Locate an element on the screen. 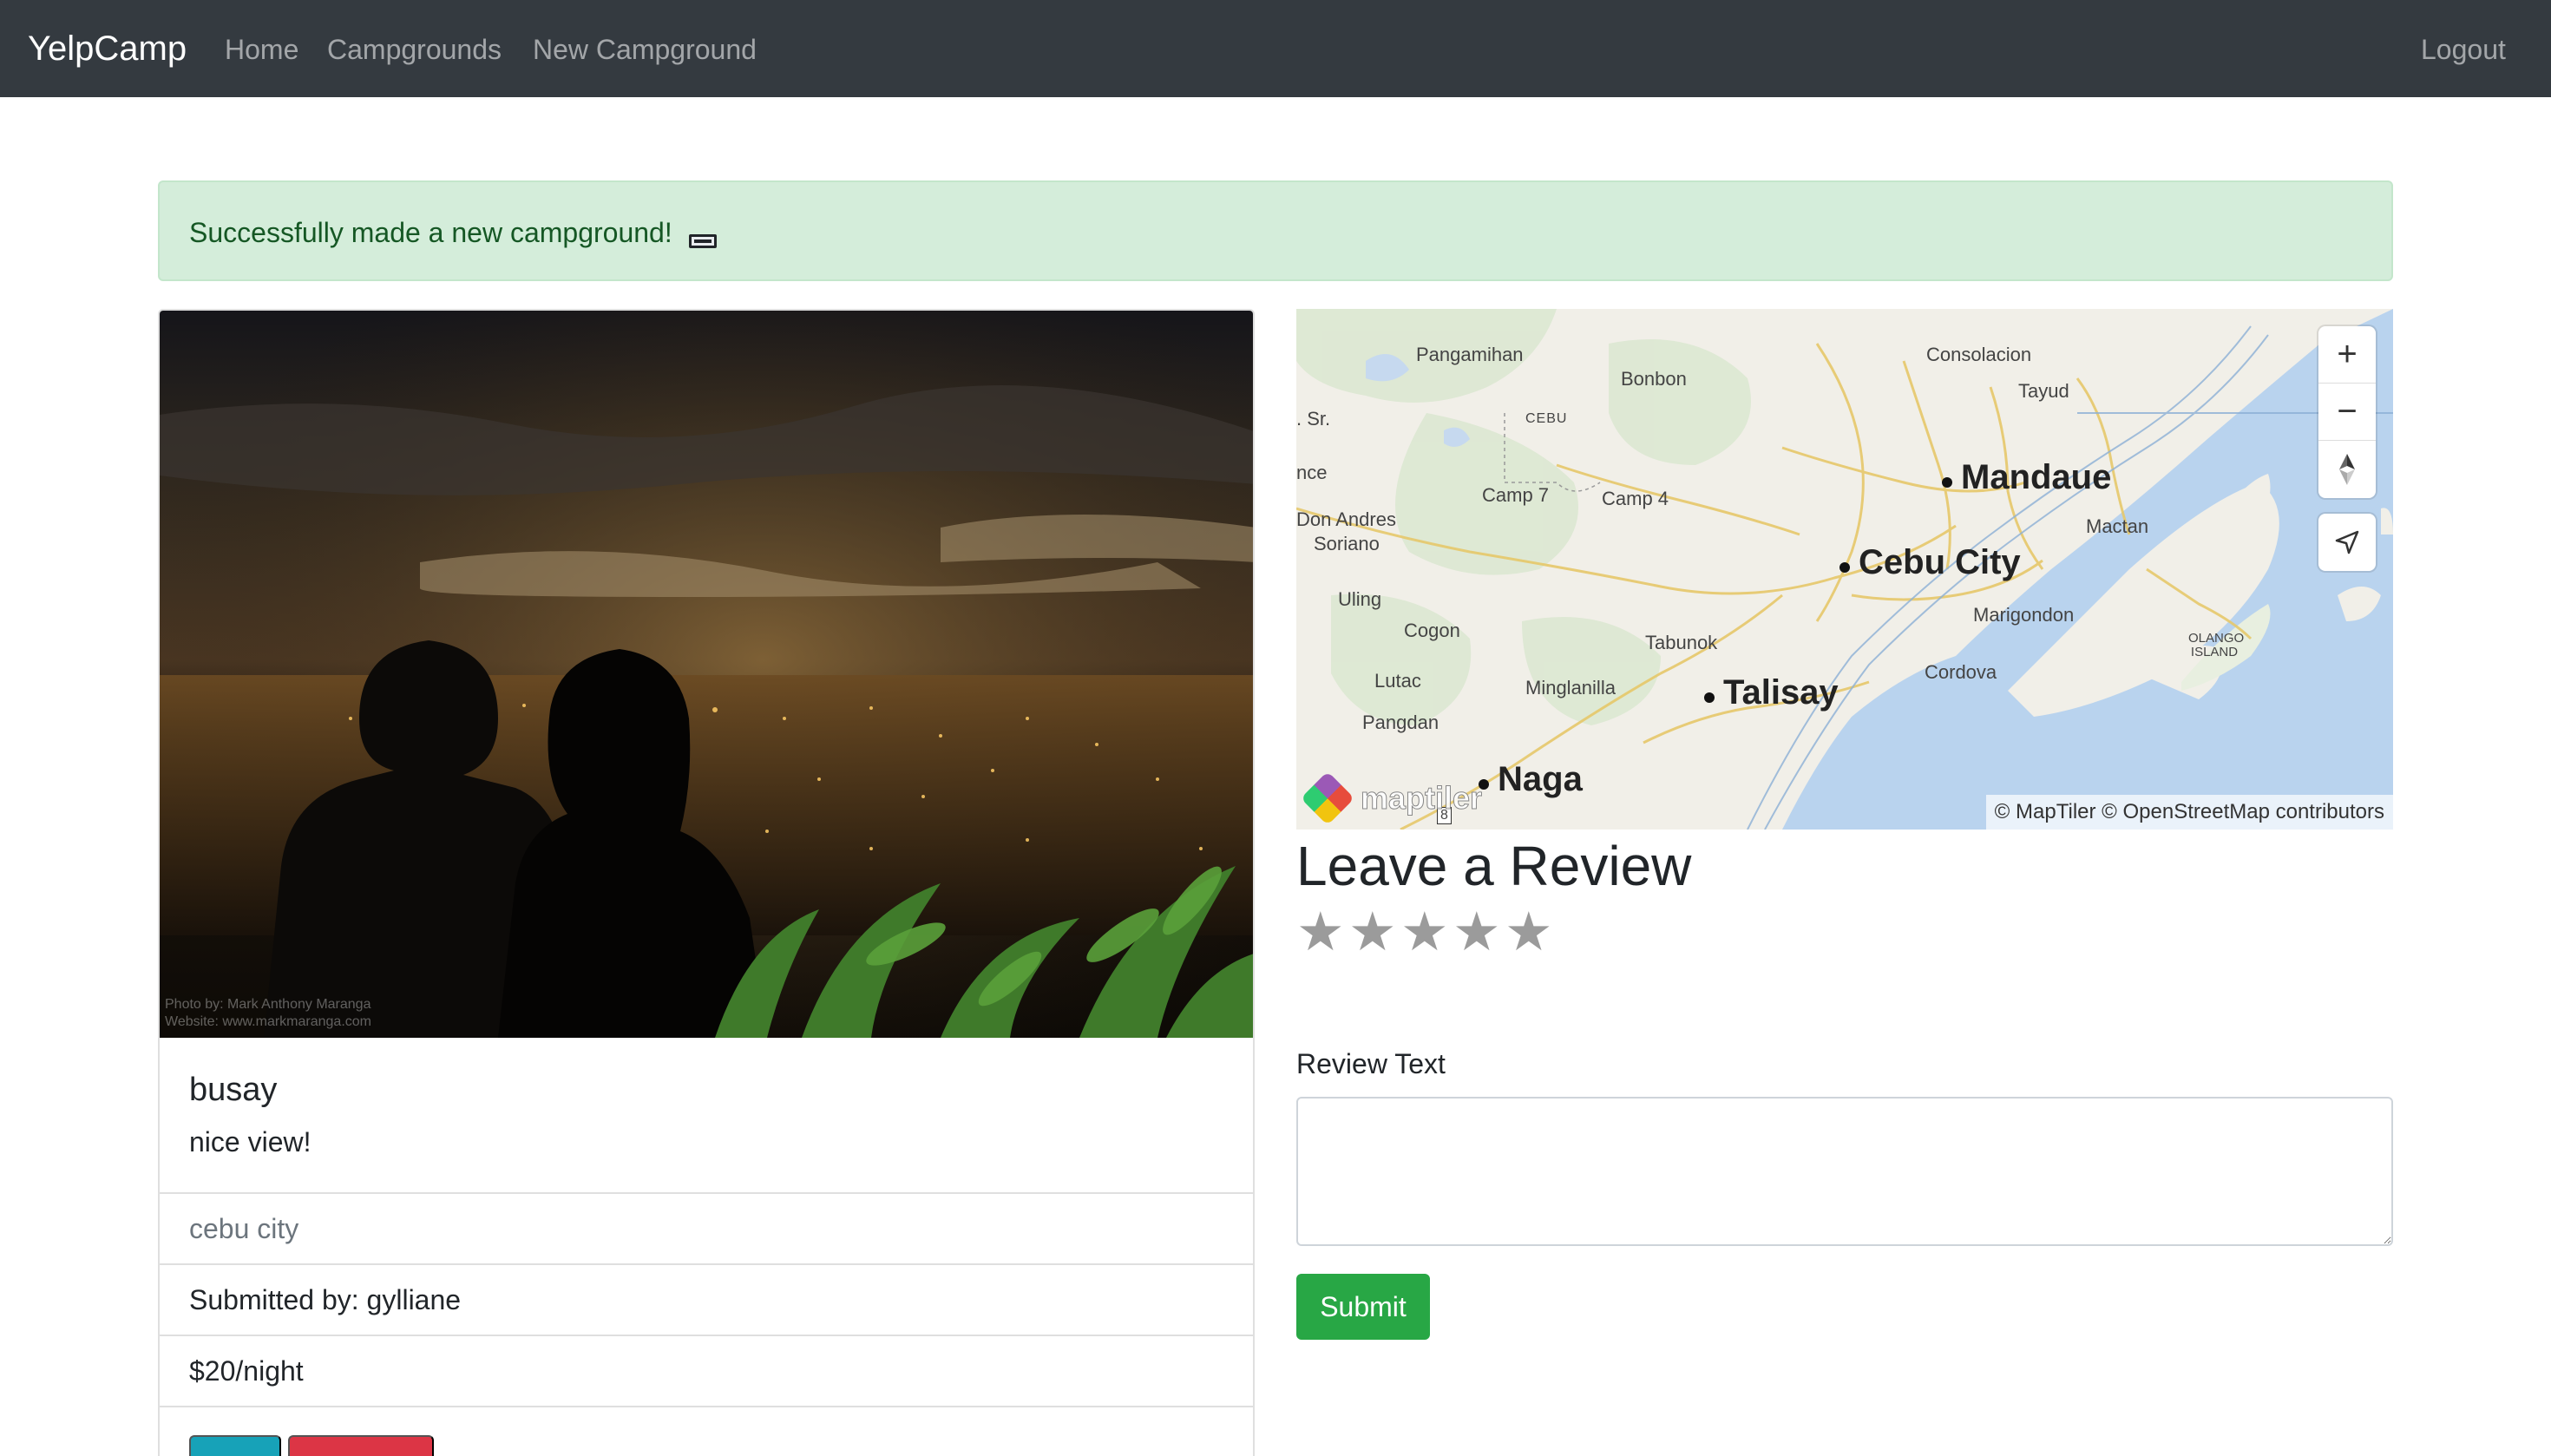 The width and height of the screenshot is (2551, 1456). map-label: . Sr. is located at coordinates (1313, 419).